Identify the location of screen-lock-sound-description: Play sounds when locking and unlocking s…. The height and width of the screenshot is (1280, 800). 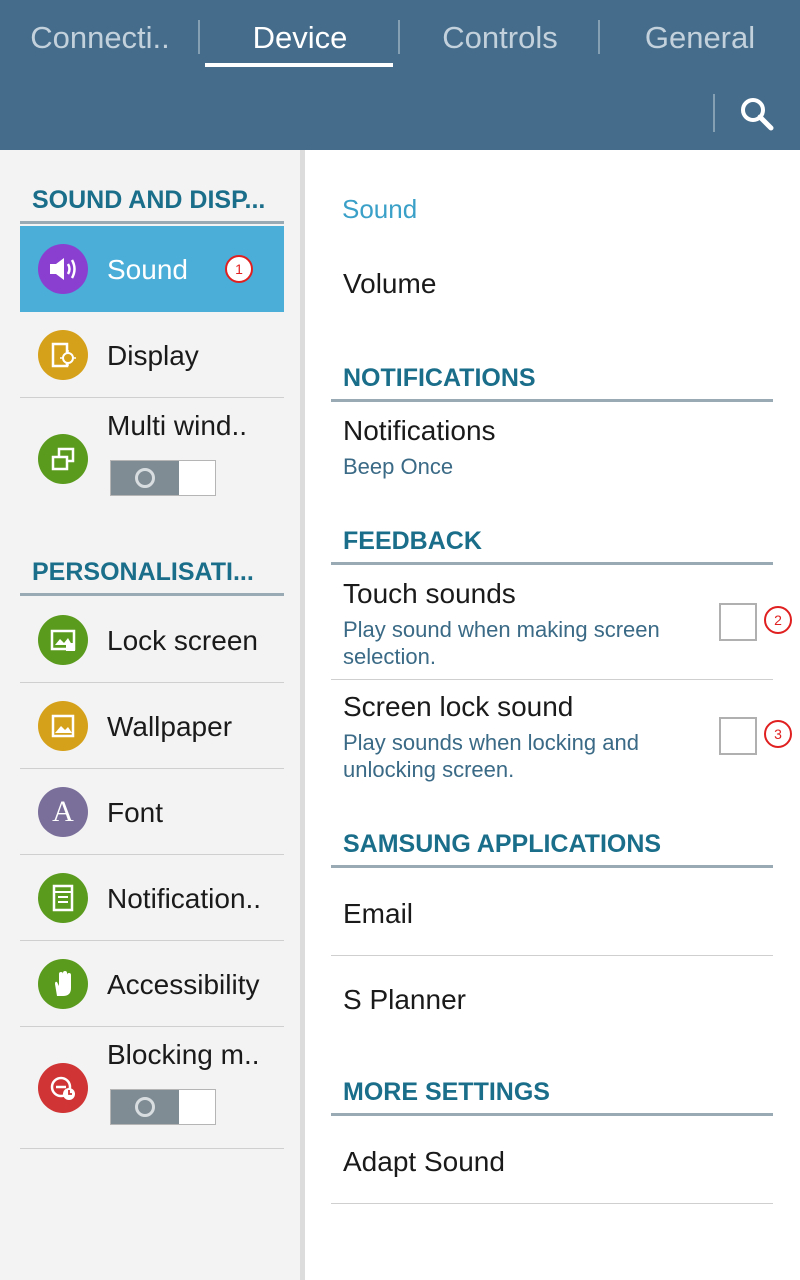
(491, 756).